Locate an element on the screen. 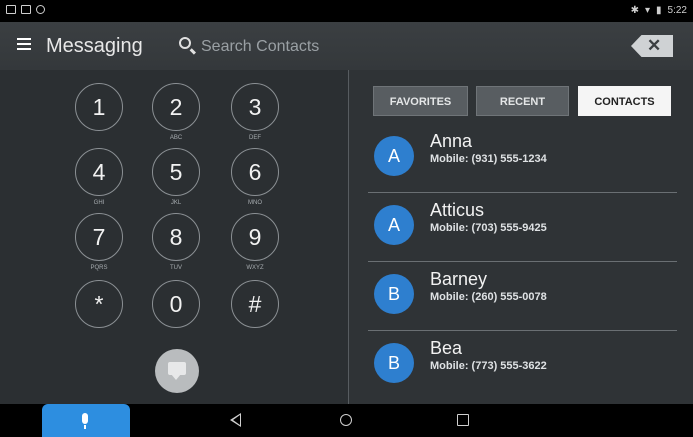 The height and width of the screenshot is (437, 693). dialpad-digit: 5 is located at coordinates (176, 172).